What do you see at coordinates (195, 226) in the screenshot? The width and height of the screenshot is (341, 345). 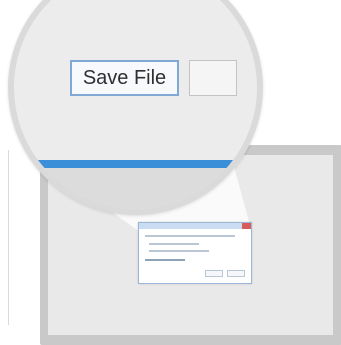 I see `dialog-titlebar` at bounding box center [195, 226].